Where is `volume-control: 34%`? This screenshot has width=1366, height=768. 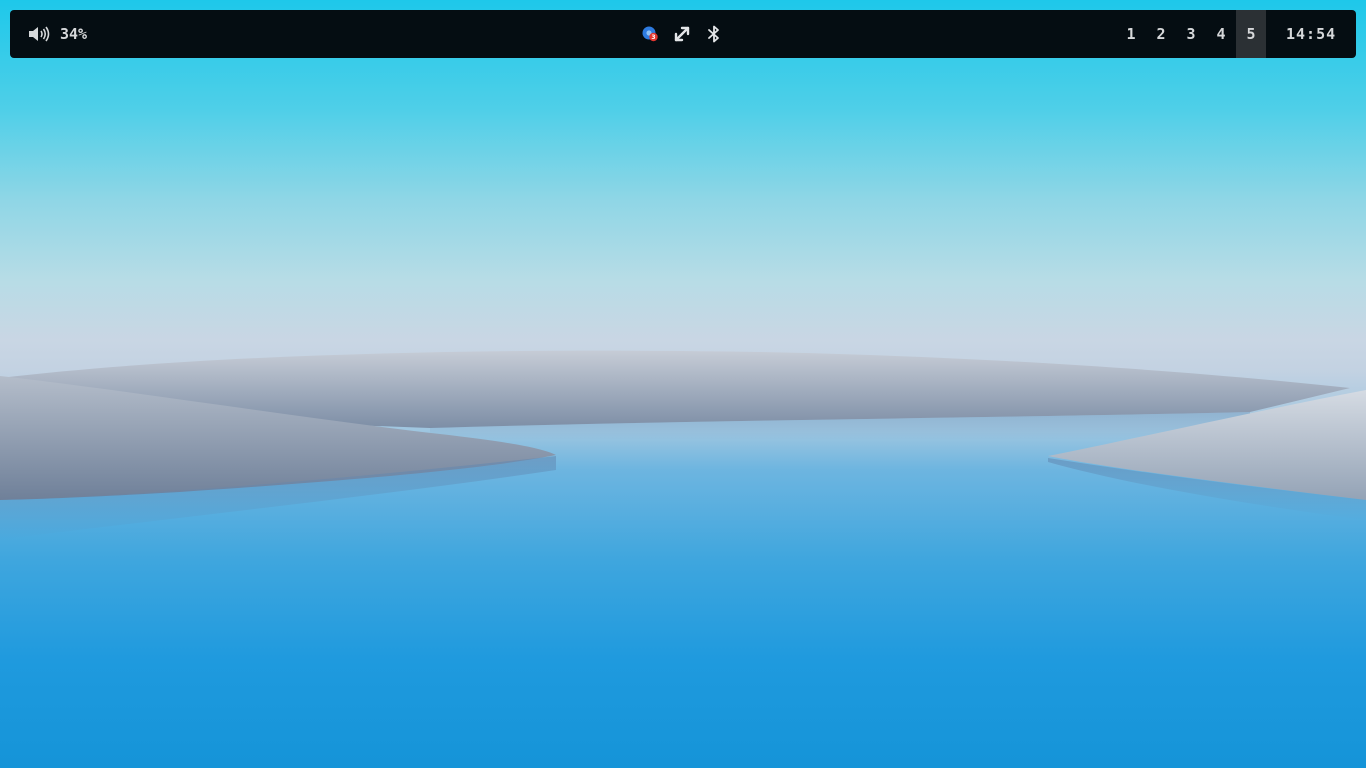 volume-control: 34% is located at coordinates (57, 34).